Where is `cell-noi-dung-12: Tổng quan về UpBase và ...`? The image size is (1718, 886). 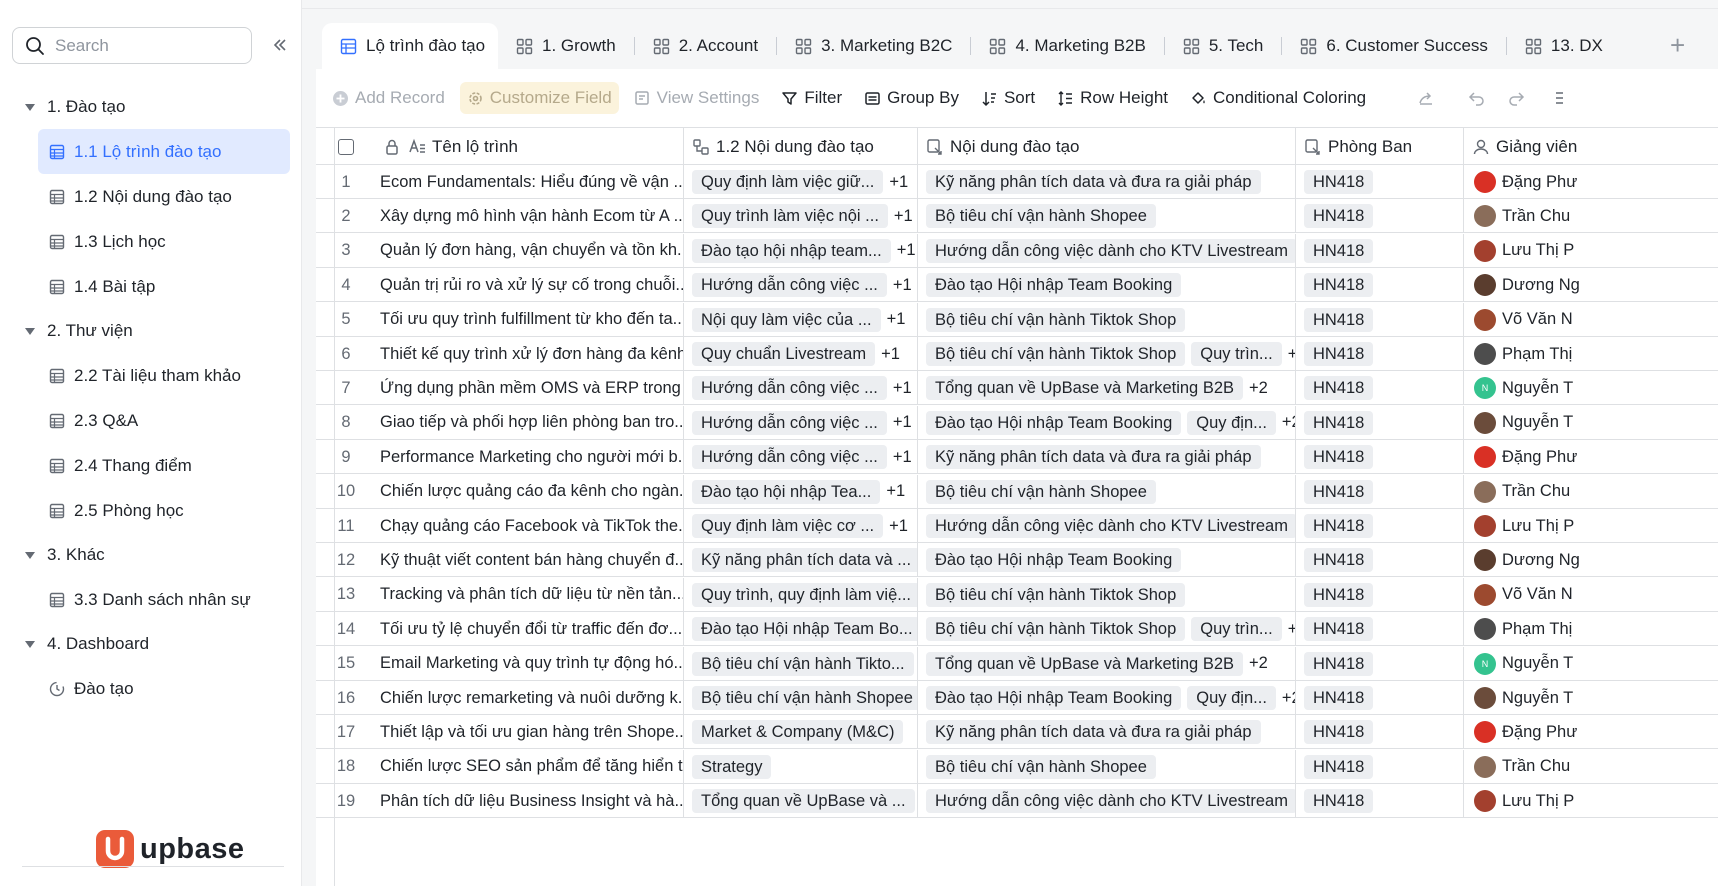 cell-noi-dung-12: Tổng quan về UpBase và ... is located at coordinates (801, 801).